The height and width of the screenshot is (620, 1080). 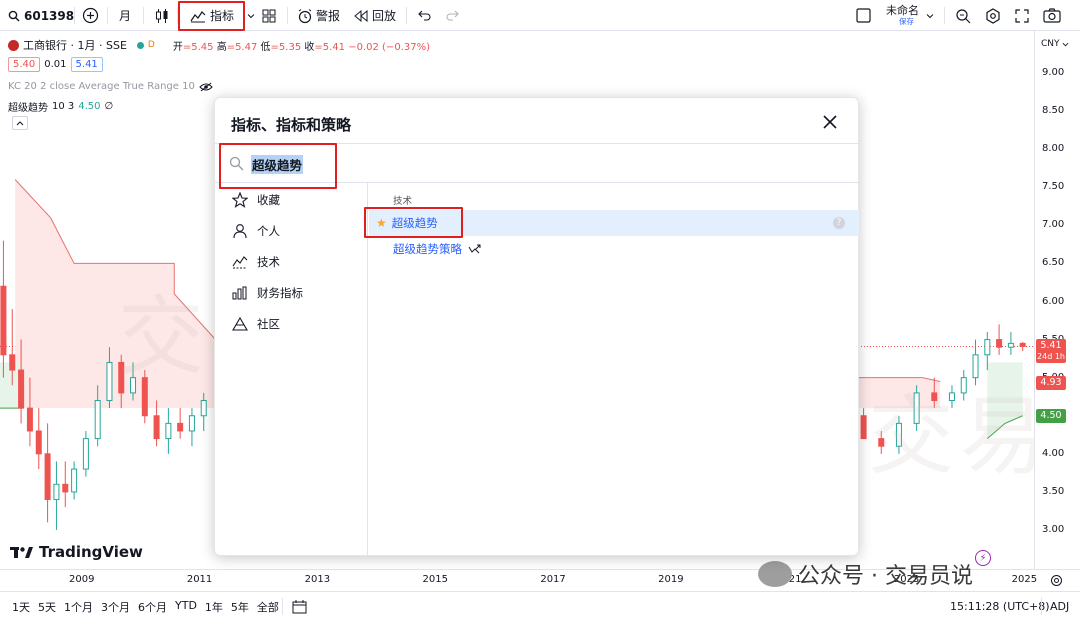 I want to click on spread-value: 0.01, so click(x=55, y=64).